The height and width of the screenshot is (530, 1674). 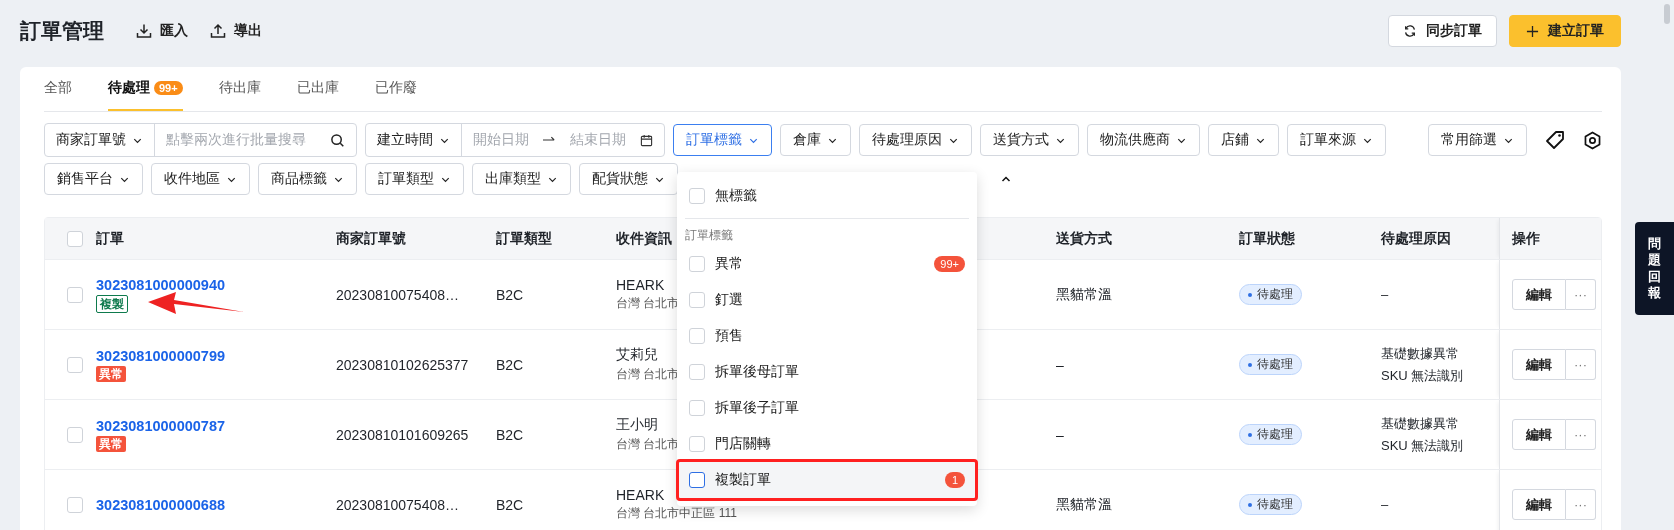 I want to click on tab: 待出庫, so click(x=239, y=89).